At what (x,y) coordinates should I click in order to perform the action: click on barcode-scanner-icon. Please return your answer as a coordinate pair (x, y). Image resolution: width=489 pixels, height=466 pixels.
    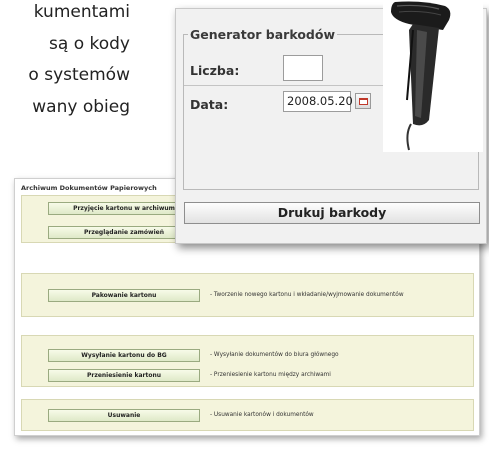
    Looking at the image, I should click on (421, 76).